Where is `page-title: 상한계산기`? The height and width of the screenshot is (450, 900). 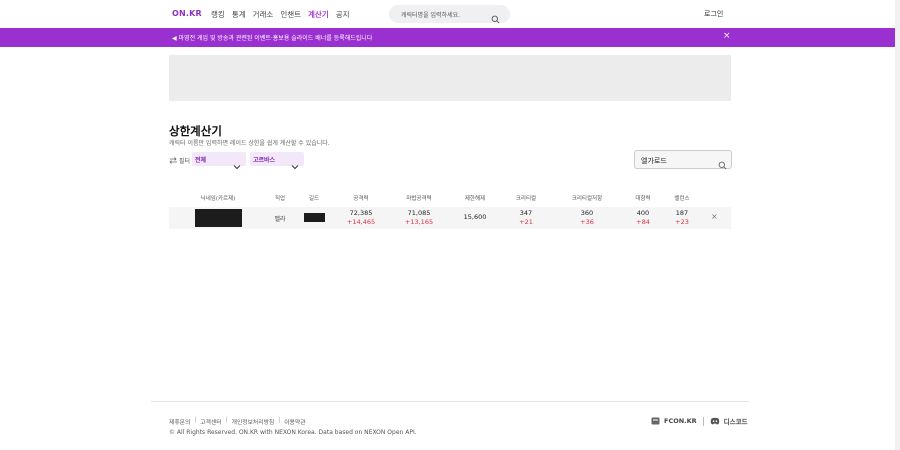 page-title: 상한계산기 is located at coordinates (195, 131).